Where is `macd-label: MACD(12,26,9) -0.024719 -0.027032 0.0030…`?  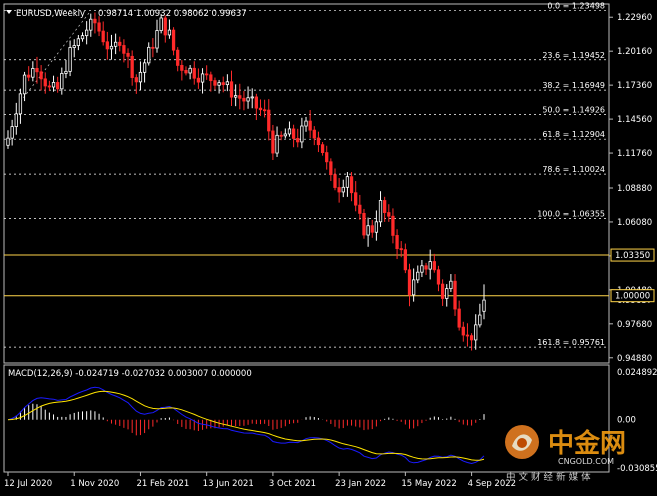 macd-label: MACD(12,26,9) -0.024719 -0.027032 0.0030… is located at coordinates (130, 374).